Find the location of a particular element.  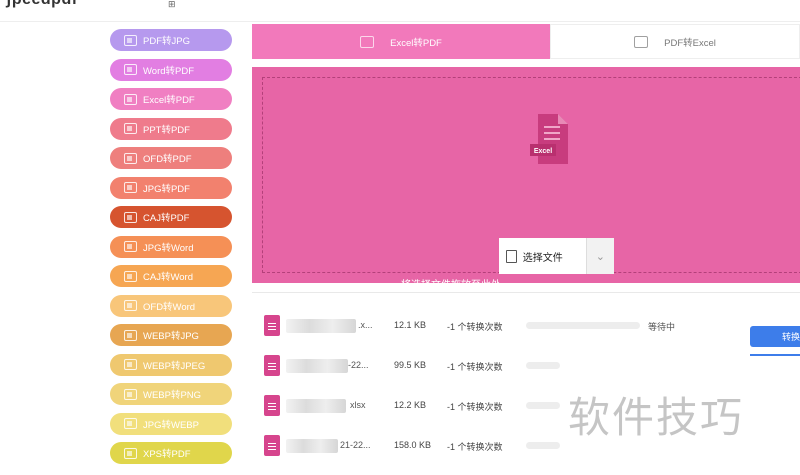

sidebar-item: Excel转PDF is located at coordinates (171, 99).